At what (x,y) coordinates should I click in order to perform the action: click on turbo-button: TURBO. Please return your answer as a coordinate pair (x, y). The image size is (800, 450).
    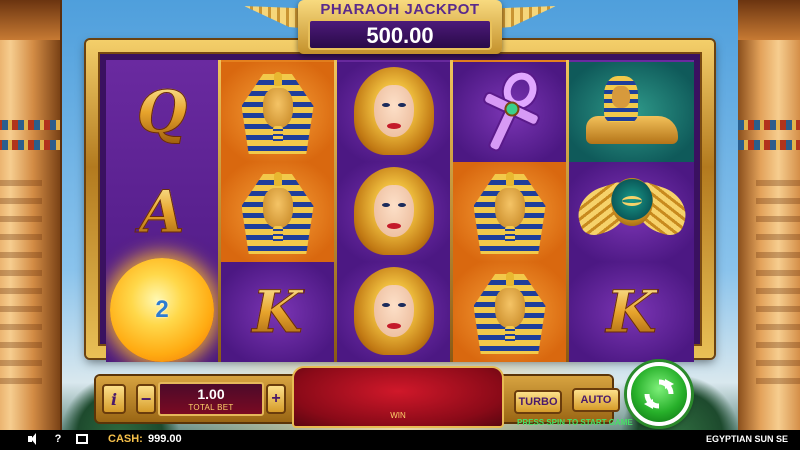
    Looking at the image, I should click on (538, 402).